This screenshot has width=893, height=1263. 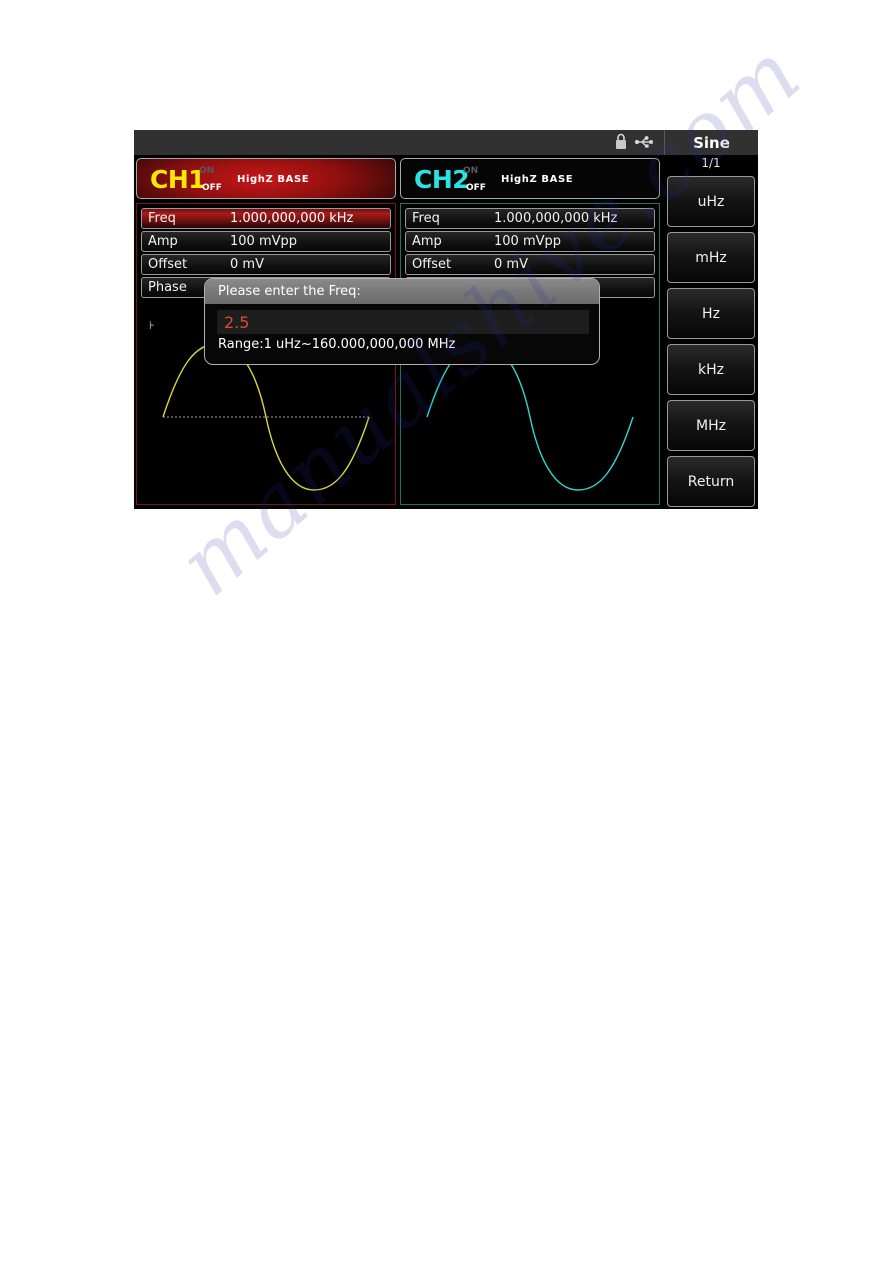 I want to click on ch2-param-amp-value: 100 mVpp, so click(x=528, y=241).